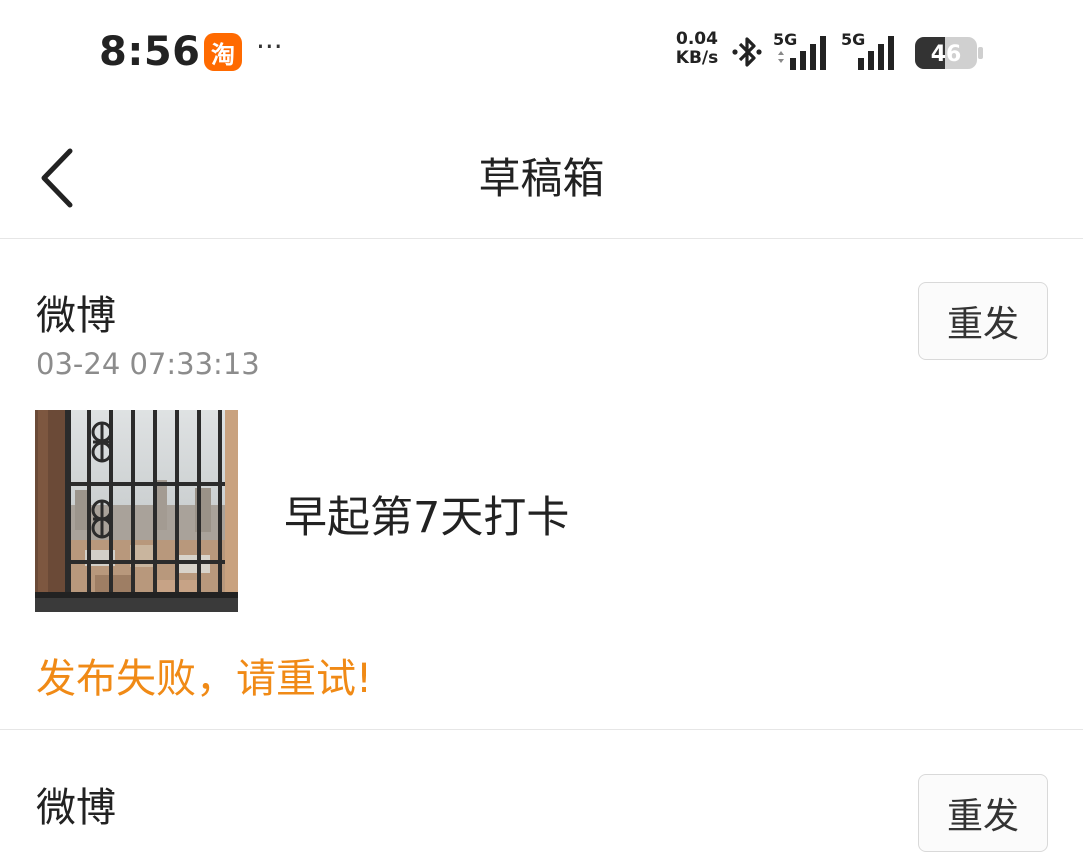 Image resolution: width=1083 pixels, height=852 pixels. What do you see at coordinates (541, 52) in the screenshot?
I see `status-bar: 8:56 淘 ··· 0.04 KB/s 5G 5G 46` at bounding box center [541, 52].